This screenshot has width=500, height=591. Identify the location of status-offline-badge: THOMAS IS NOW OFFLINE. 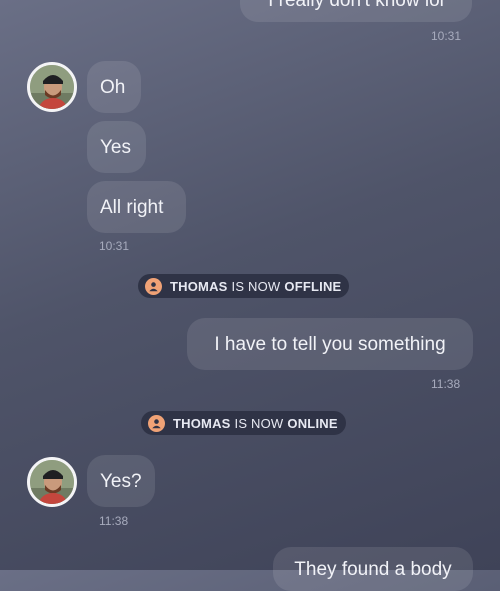
(244, 286).